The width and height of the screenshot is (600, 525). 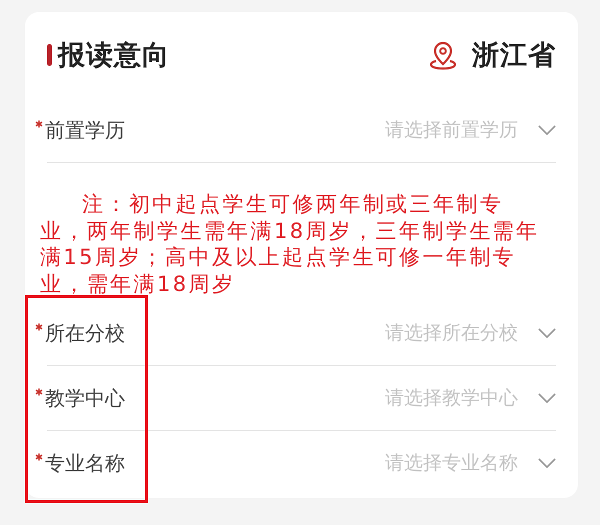 What do you see at coordinates (470, 398) in the screenshot?
I see `select-field: 请选择教学中心` at bounding box center [470, 398].